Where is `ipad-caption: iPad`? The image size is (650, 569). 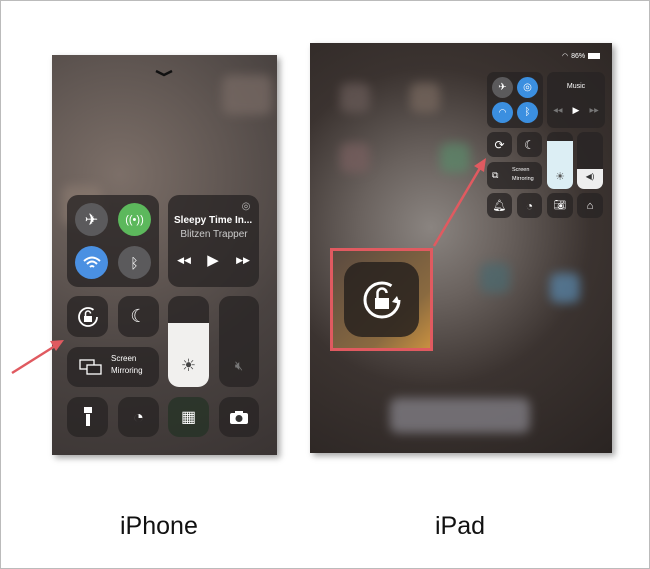
ipad-caption: iPad is located at coordinates (460, 526).